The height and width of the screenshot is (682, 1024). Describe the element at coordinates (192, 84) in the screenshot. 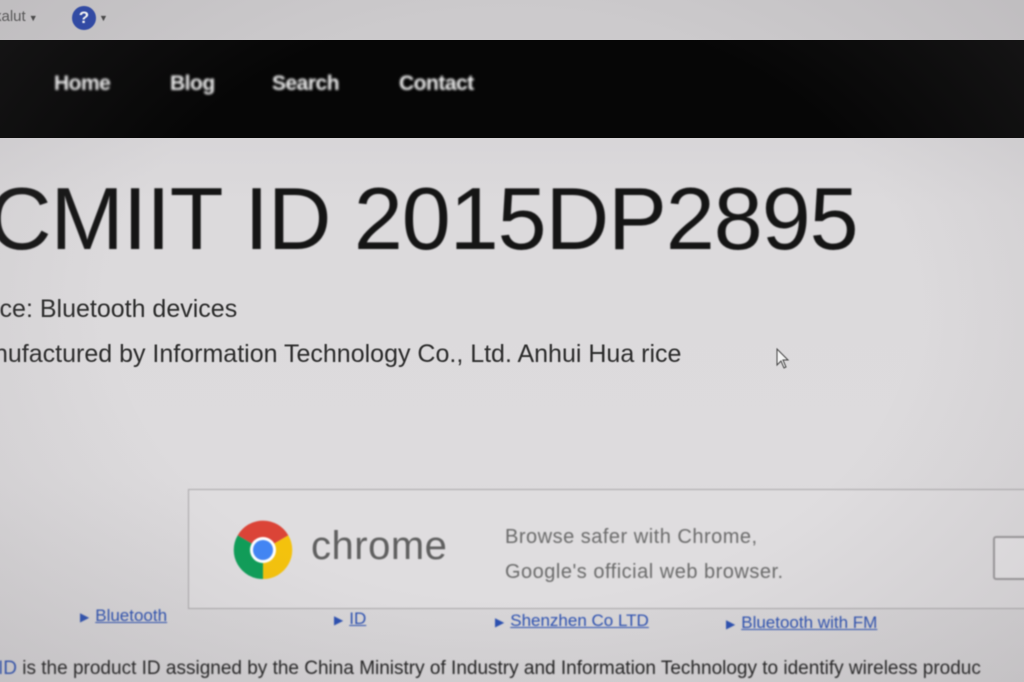

I see `nav-blog: Blog` at that location.